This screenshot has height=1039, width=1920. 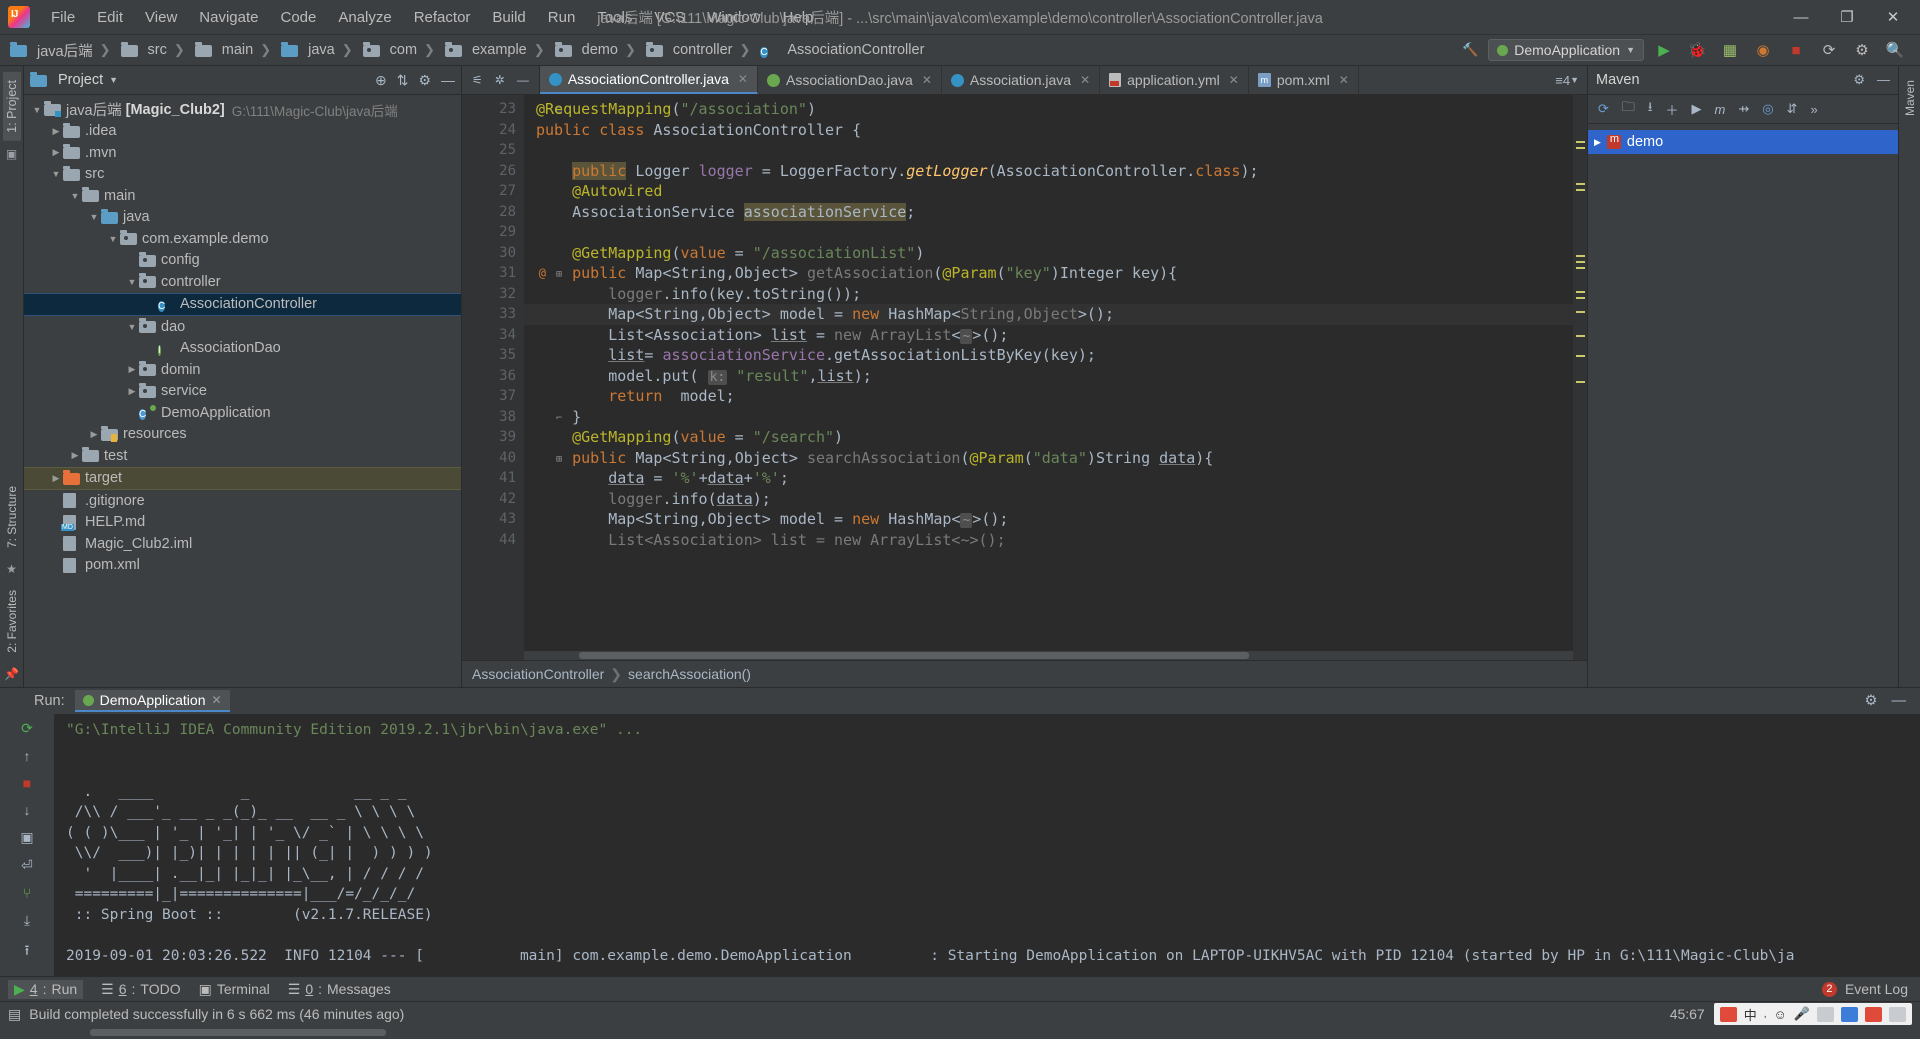 I want to click on menu-view: View, so click(x=161, y=17).